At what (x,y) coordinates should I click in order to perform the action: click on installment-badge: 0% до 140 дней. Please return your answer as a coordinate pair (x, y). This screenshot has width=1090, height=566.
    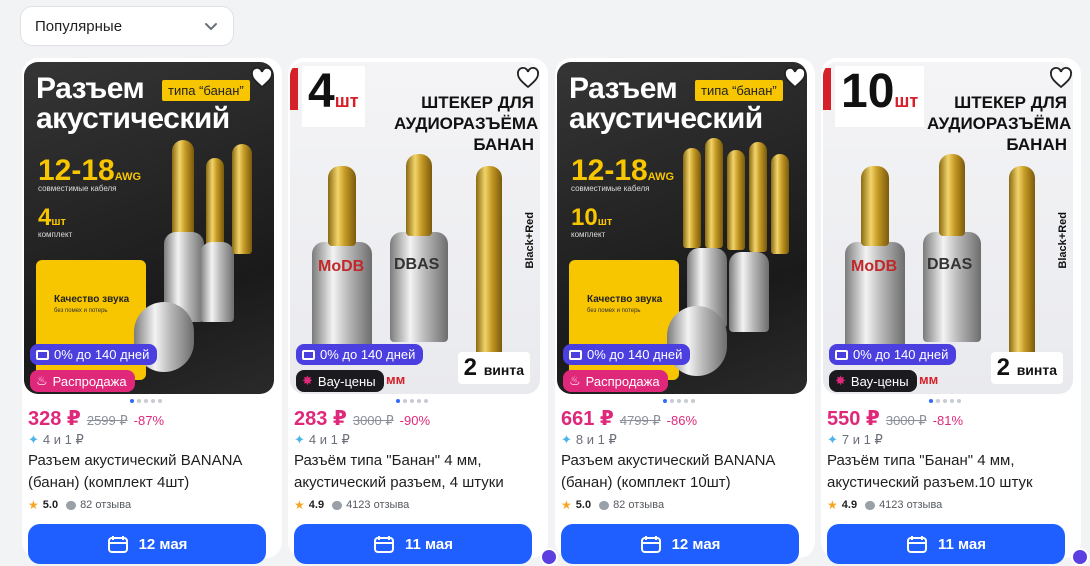
    Looking at the image, I should click on (94, 354).